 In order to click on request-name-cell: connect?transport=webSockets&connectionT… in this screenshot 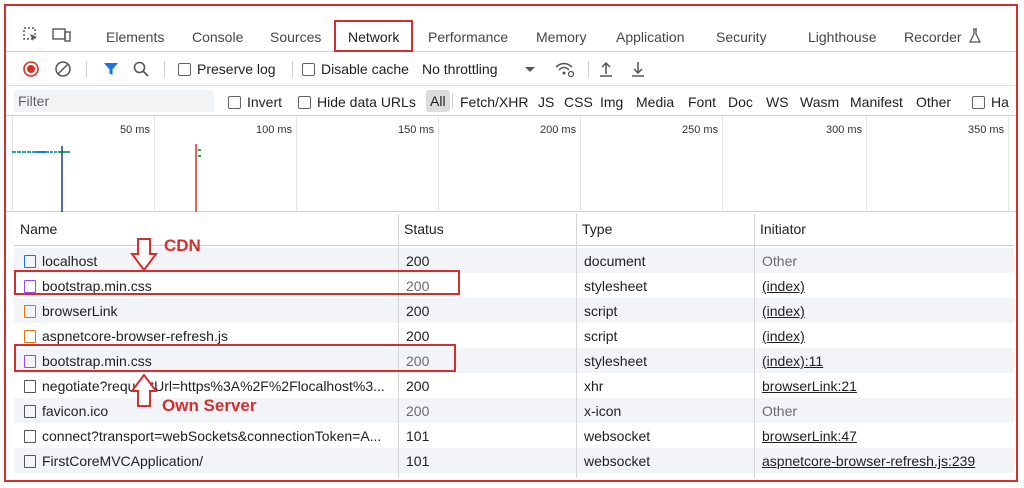, I will do `click(211, 436)`.